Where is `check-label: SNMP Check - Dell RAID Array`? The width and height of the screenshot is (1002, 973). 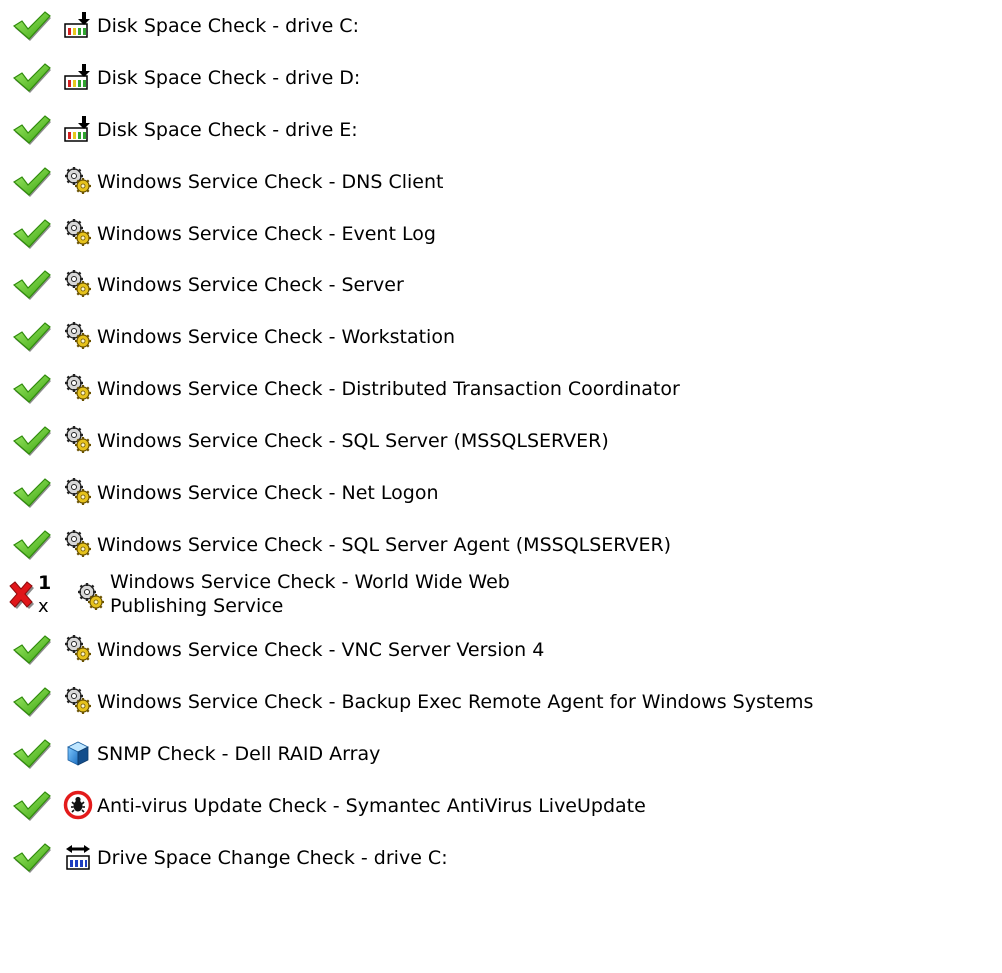 check-label: SNMP Check - Dell RAID Array is located at coordinates (239, 754).